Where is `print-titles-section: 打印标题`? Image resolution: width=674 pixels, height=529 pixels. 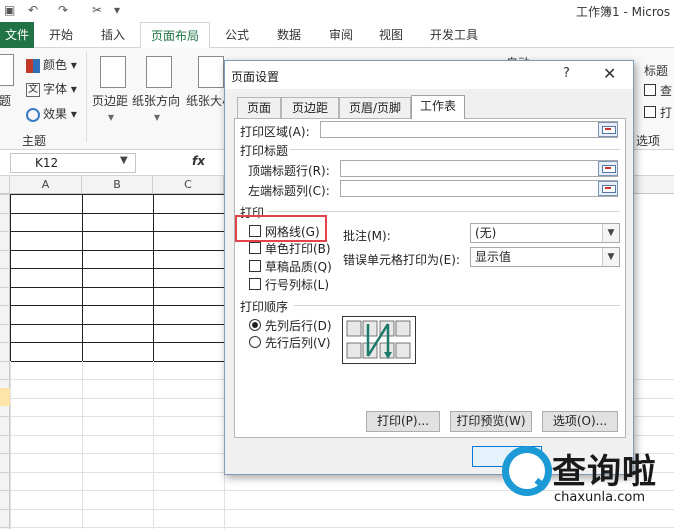
print-titles-section: 打印标题 is located at coordinates (264, 151).